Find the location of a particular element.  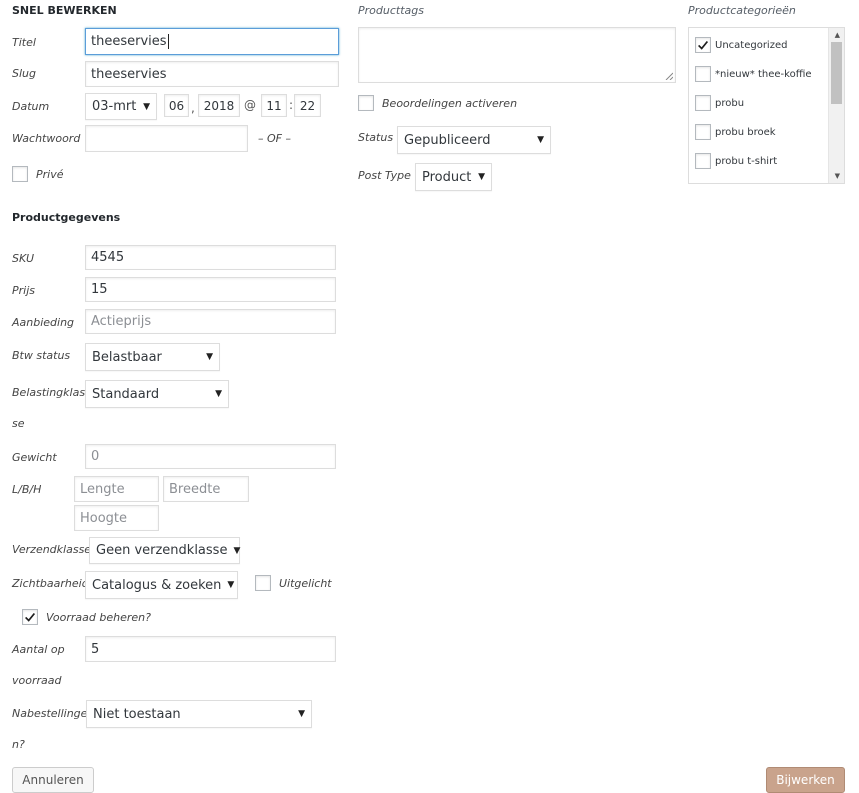

tax-class-value: Standaard is located at coordinates (126, 394).